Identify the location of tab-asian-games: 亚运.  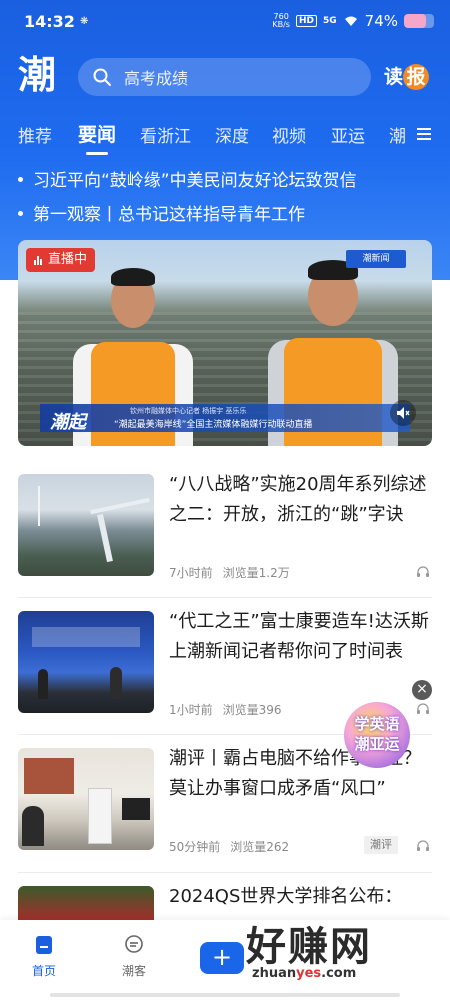
(348, 134).